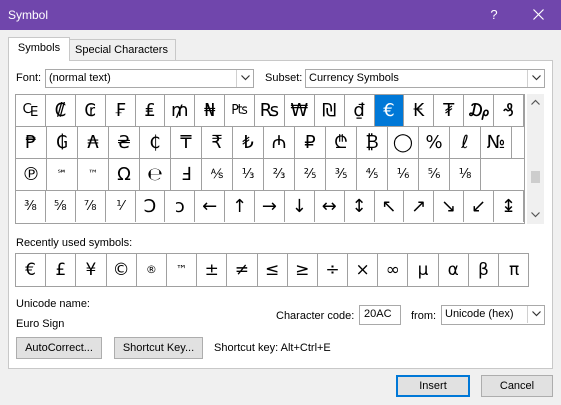  Describe the element at coordinates (91, 206) in the screenshot. I see `symbol-cell: ⅞` at that location.